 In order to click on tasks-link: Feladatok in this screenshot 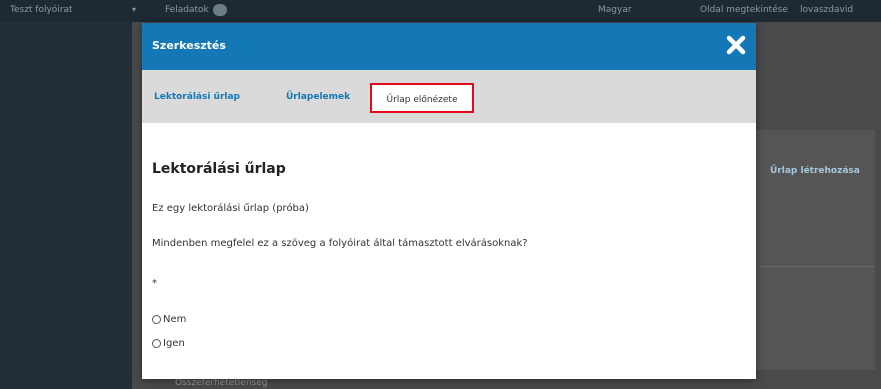, I will do `click(187, 10)`.